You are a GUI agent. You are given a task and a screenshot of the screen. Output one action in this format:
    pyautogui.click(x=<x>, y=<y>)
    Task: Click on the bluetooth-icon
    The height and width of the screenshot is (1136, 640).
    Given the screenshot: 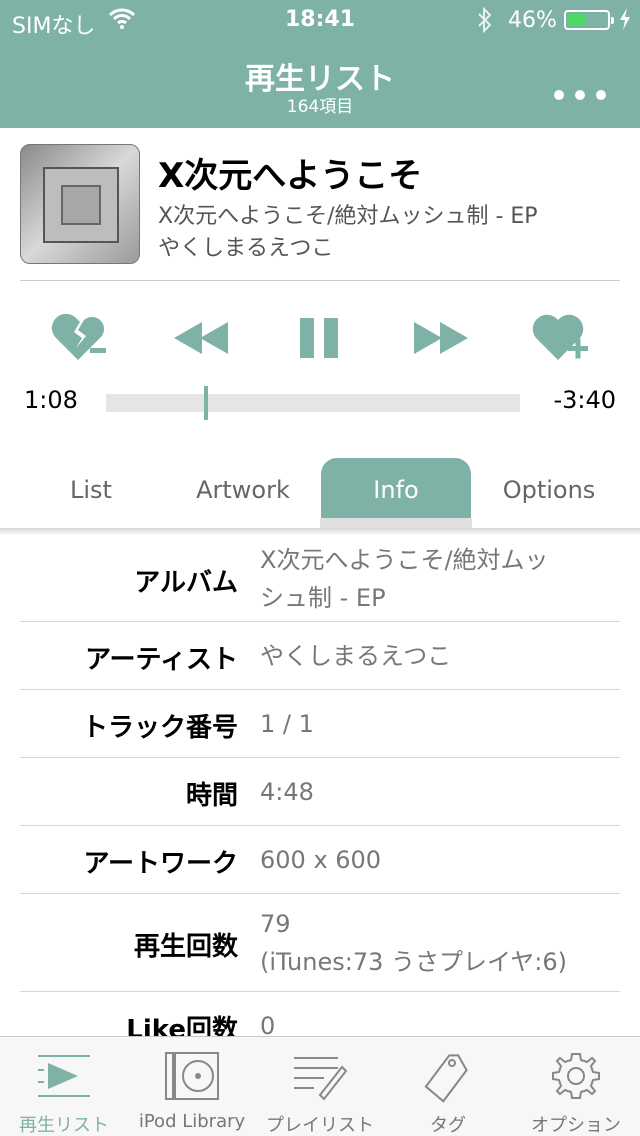 What is the action you would take?
    pyautogui.click(x=485, y=23)
    